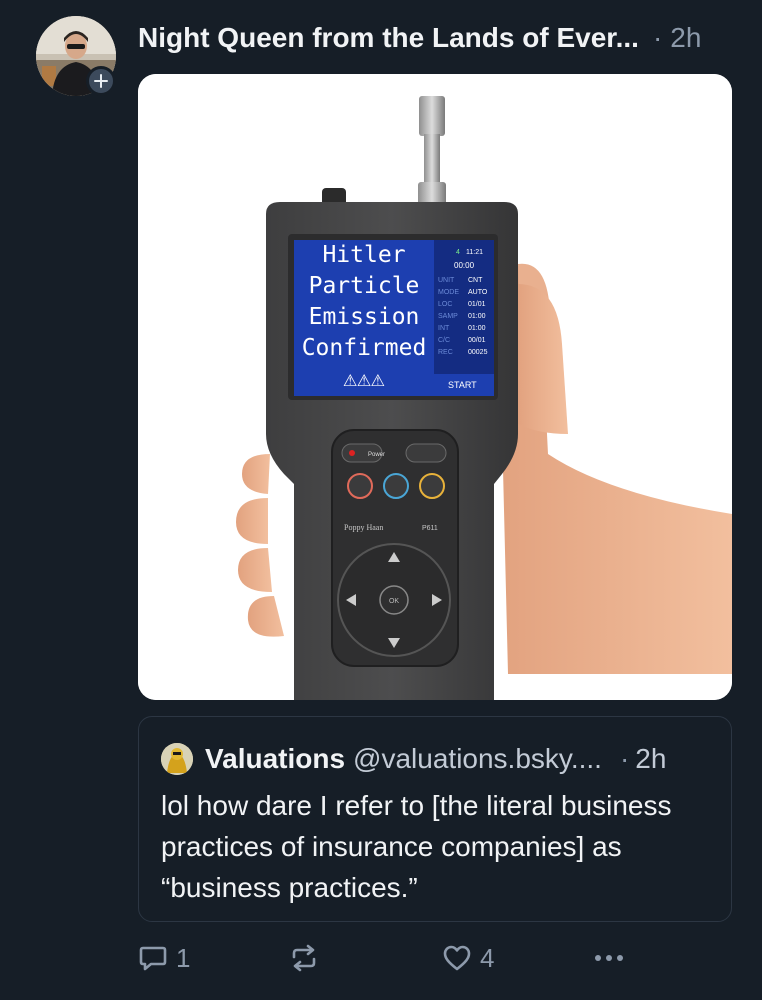 This screenshot has width=762, height=1000. Describe the element at coordinates (457, 958) in the screenshot. I see `heart-icon` at that location.